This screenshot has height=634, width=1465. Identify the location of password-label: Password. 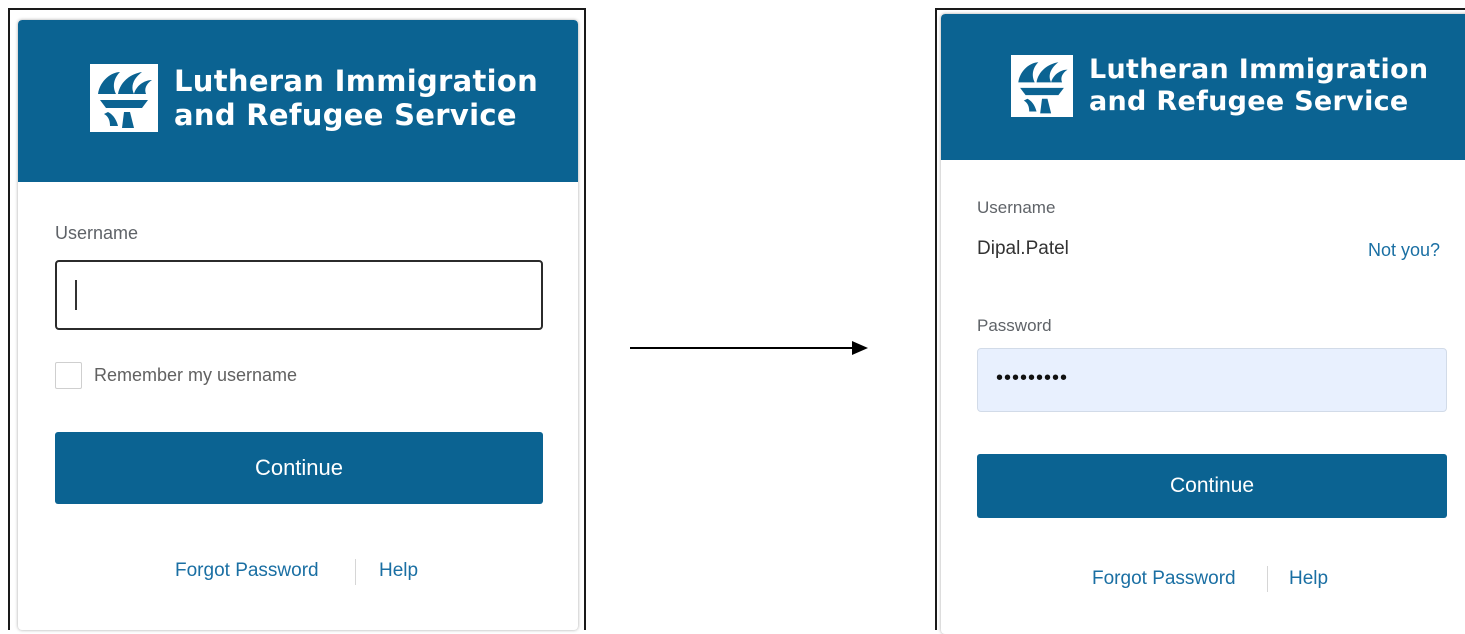
(1014, 325).